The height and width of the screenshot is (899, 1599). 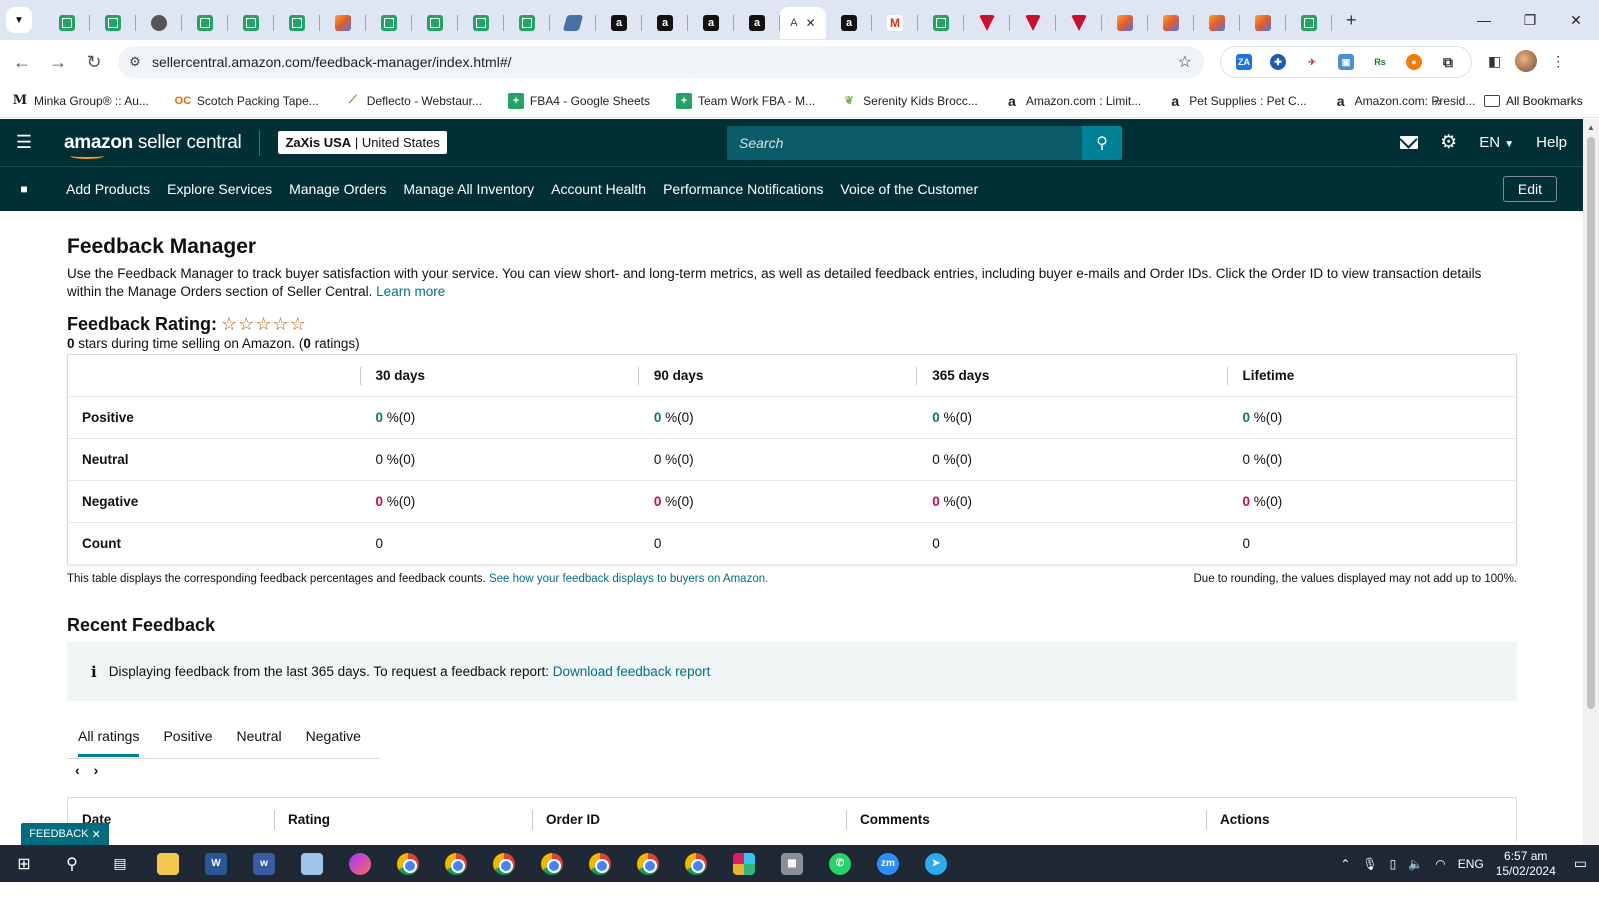 I want to click on page-scrollbar: ▲ ▼, so click(x=1591, y=490).